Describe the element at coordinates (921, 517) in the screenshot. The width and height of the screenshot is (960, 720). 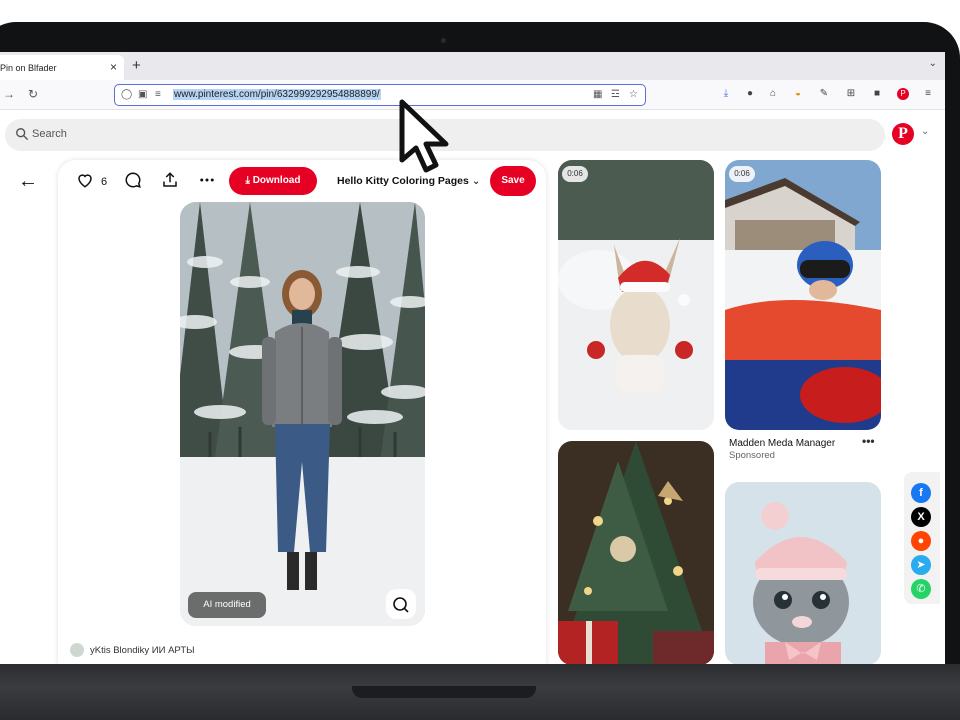
I see `x-share-icon: X` at that location.